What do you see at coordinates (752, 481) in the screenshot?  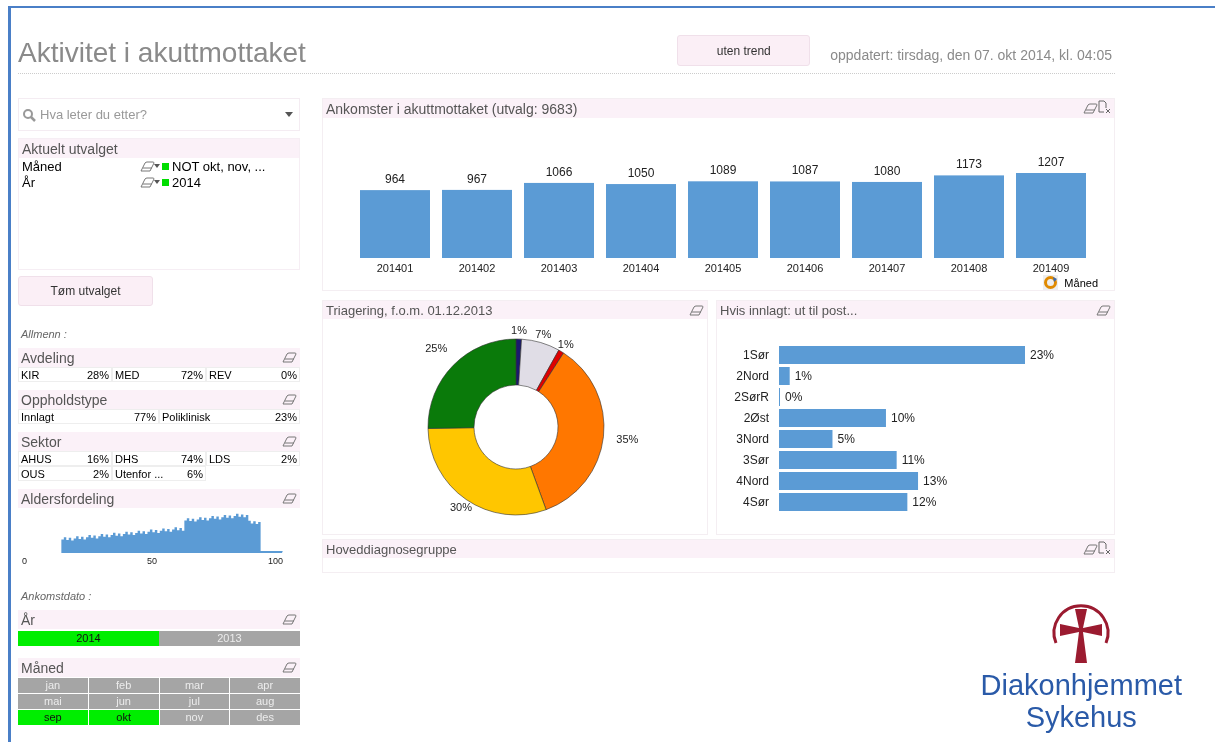 I see `category-label: 4Nord` at bounding box center [752, 481].